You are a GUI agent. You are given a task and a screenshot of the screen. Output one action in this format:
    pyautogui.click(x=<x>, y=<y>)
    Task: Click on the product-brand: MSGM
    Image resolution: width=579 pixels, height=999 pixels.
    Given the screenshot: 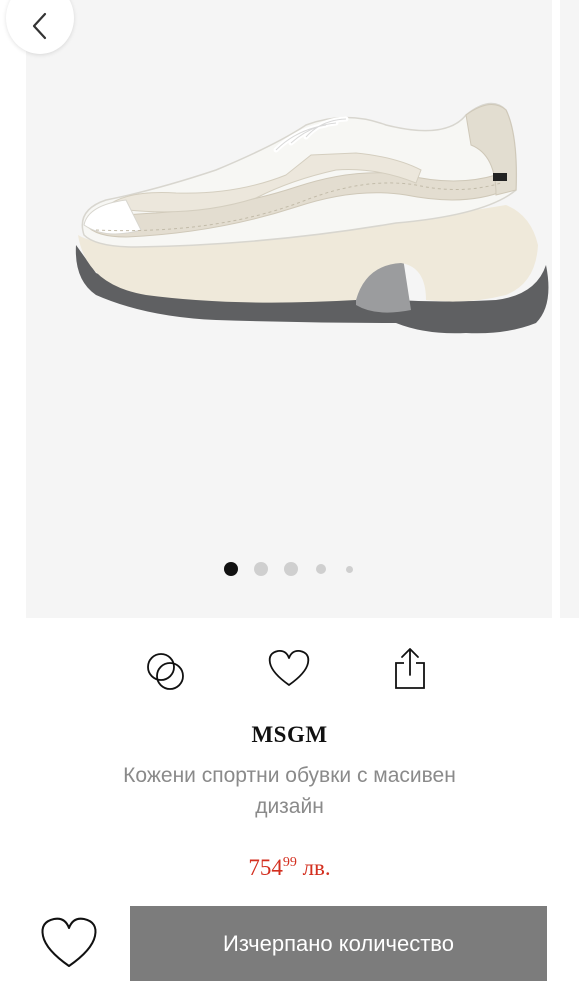 What is the action you would take?
    pyautogui.click(x=289, y=735)
    